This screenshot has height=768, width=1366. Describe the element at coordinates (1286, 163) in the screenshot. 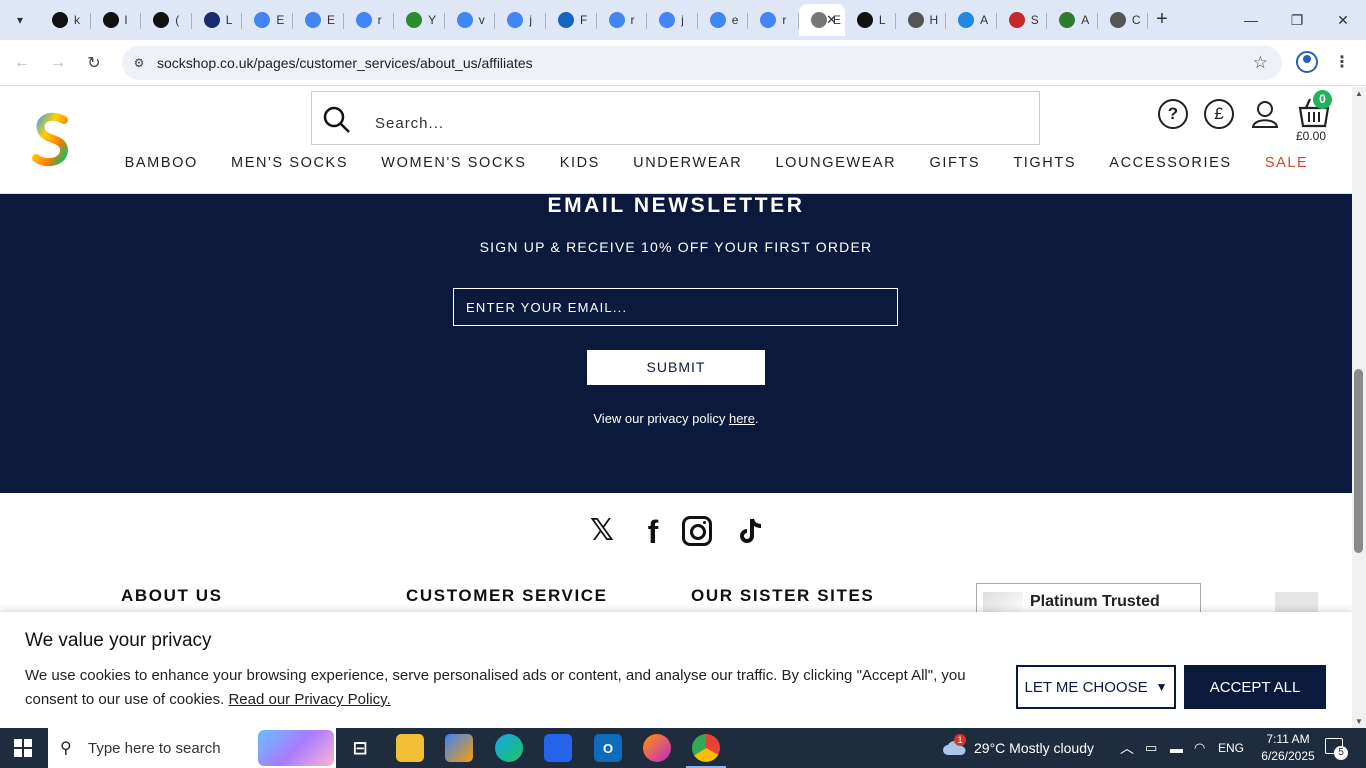

I see `nav-item-sale: SALE` at that location.